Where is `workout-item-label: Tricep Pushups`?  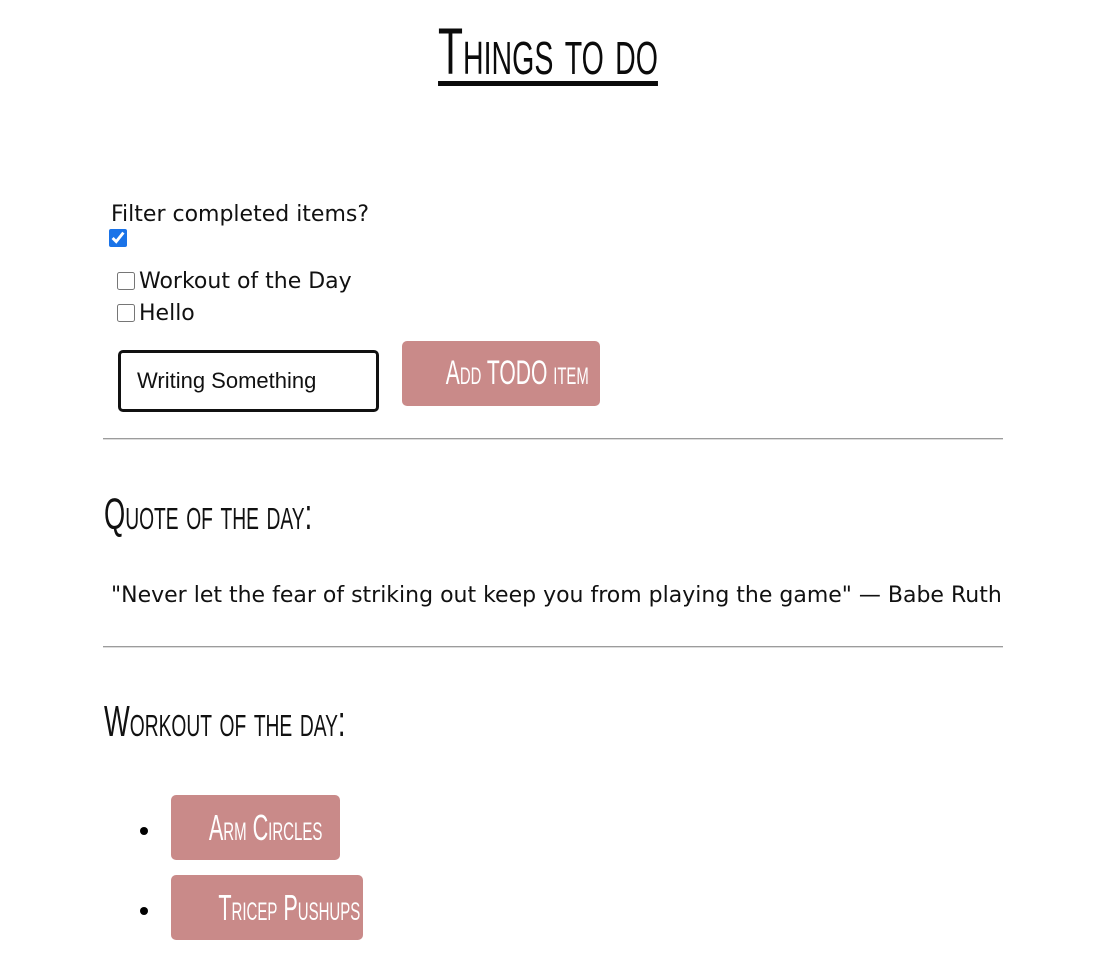 workout-item-label: Tricep Pushups is located at coordinates (289, 907).